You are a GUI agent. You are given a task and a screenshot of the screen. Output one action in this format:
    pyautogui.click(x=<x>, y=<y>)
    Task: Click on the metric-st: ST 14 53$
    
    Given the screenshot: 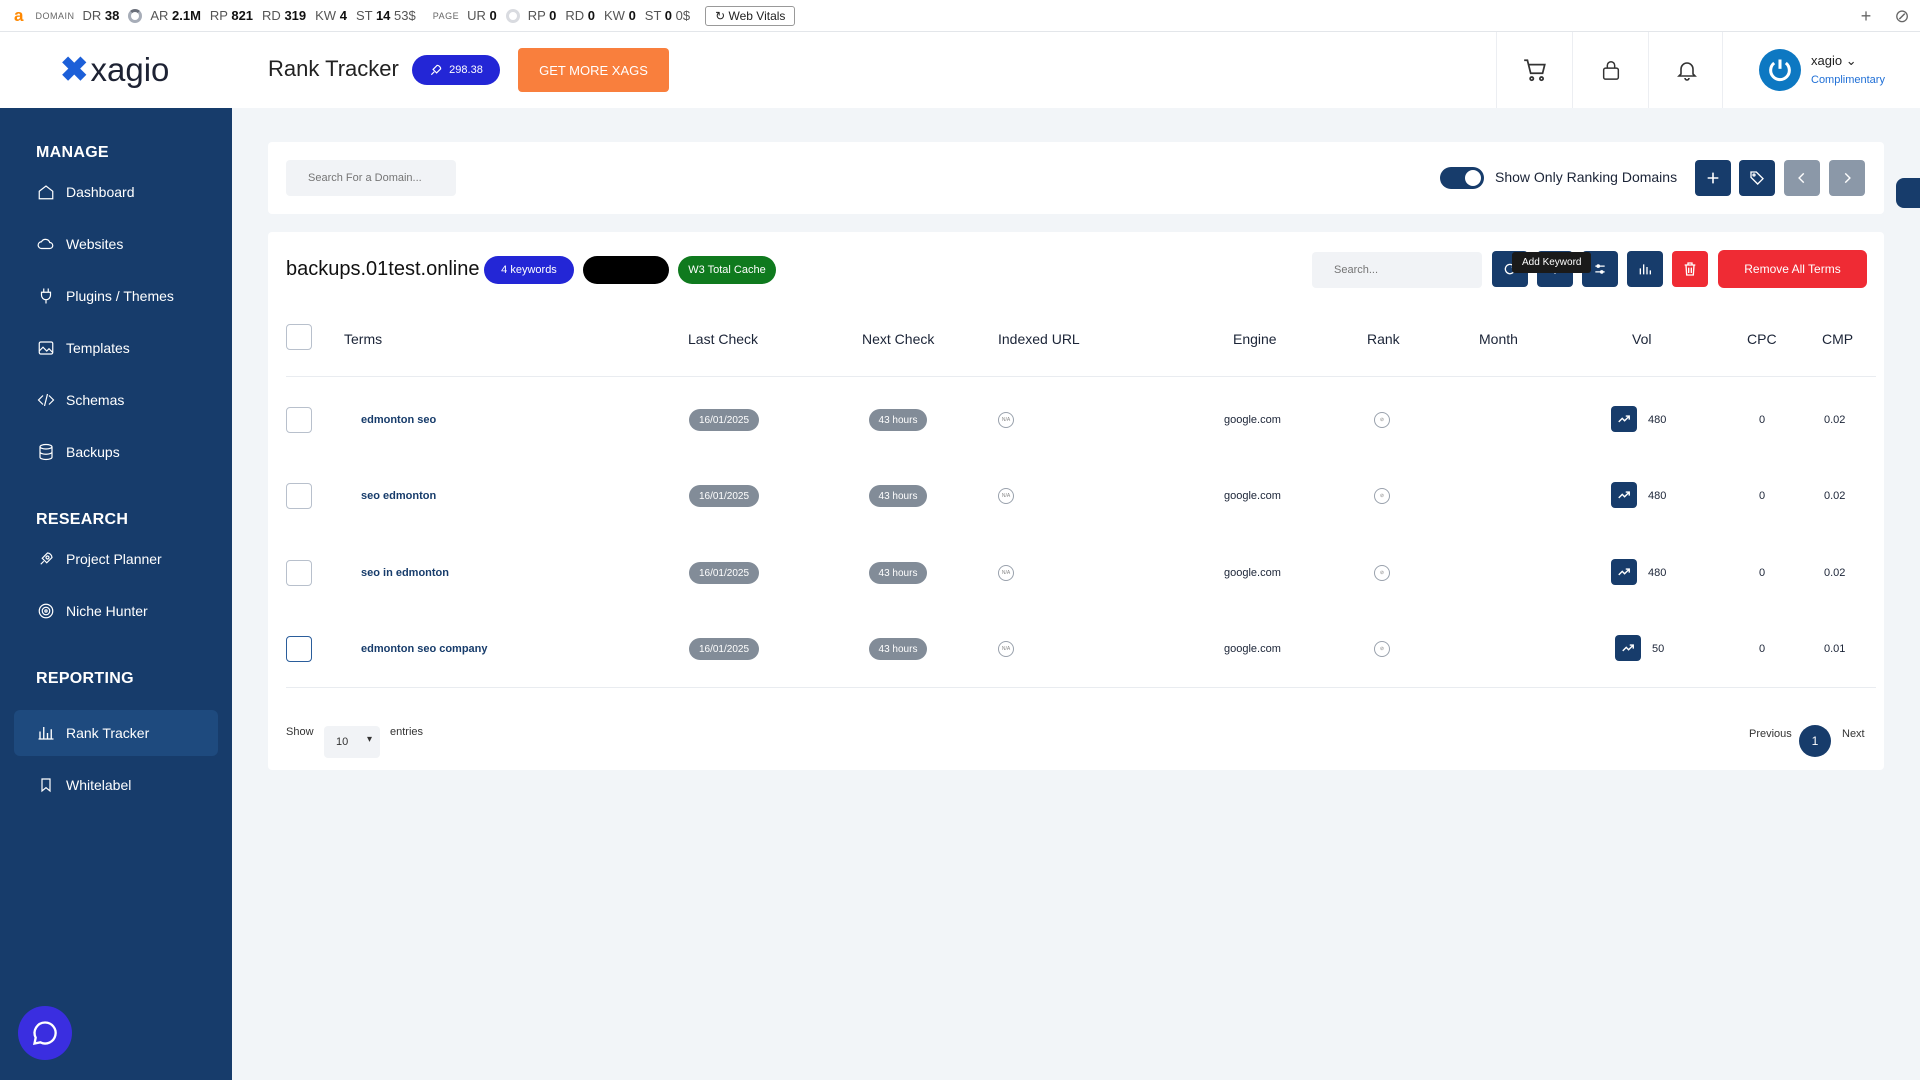 What is the action you would take?
    pyautogui.click(x=385, y=15)
    